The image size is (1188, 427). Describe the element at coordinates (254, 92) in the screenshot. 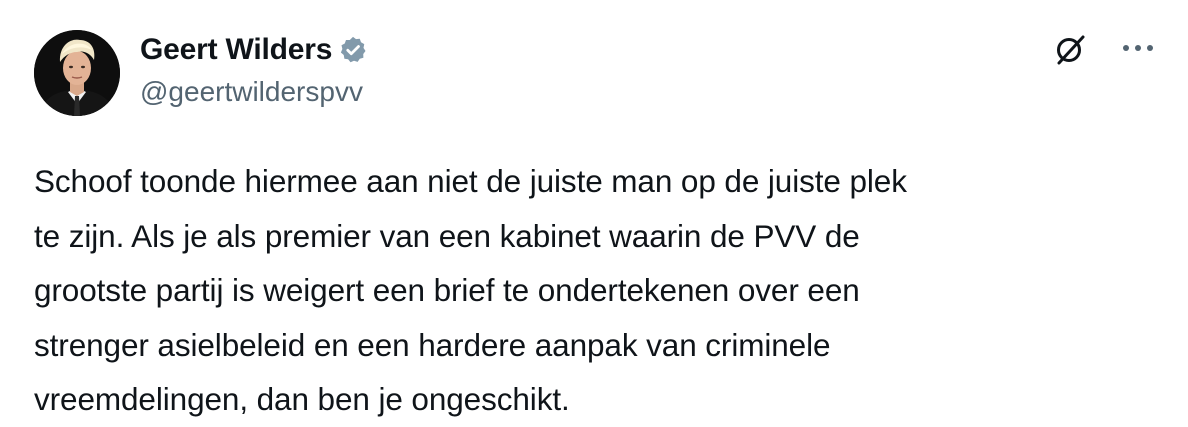

I see `author-handle: @geertwilderspvv` at that location.